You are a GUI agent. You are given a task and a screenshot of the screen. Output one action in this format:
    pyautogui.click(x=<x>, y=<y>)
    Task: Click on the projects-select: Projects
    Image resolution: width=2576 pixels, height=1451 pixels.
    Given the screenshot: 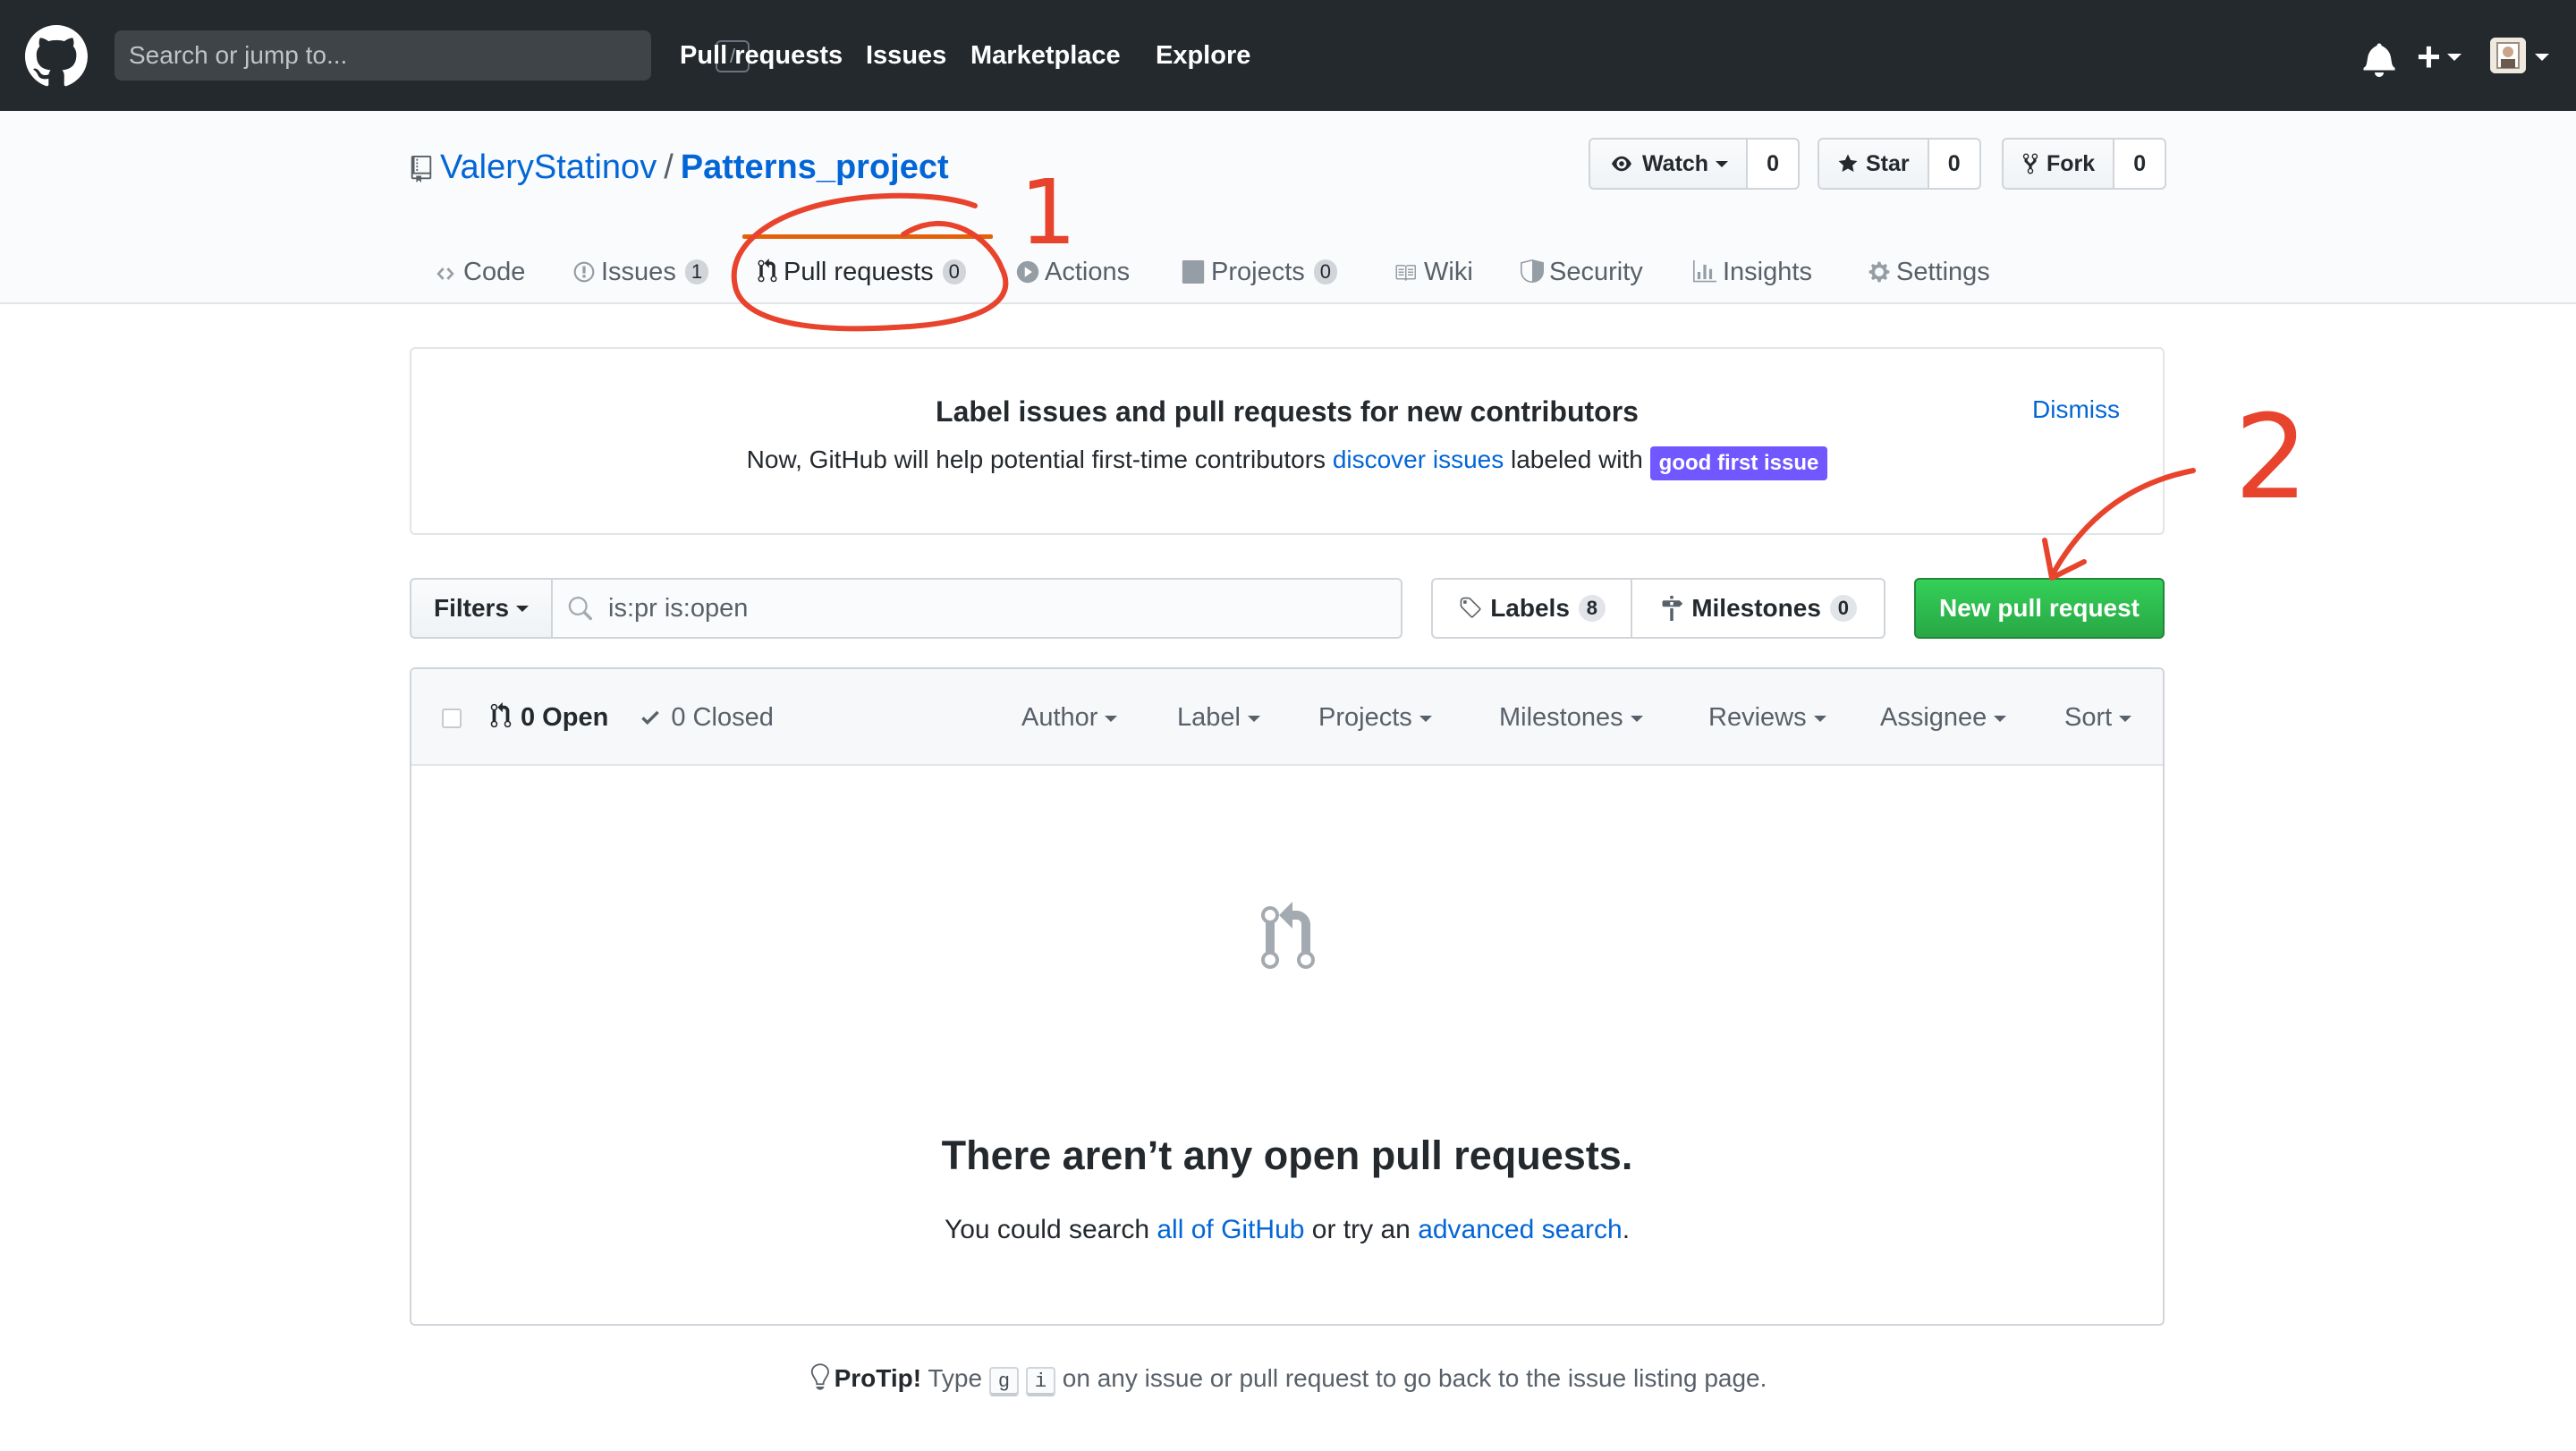 What is the action you would take?
    pyautogui.click(x=1375, y=717)
    